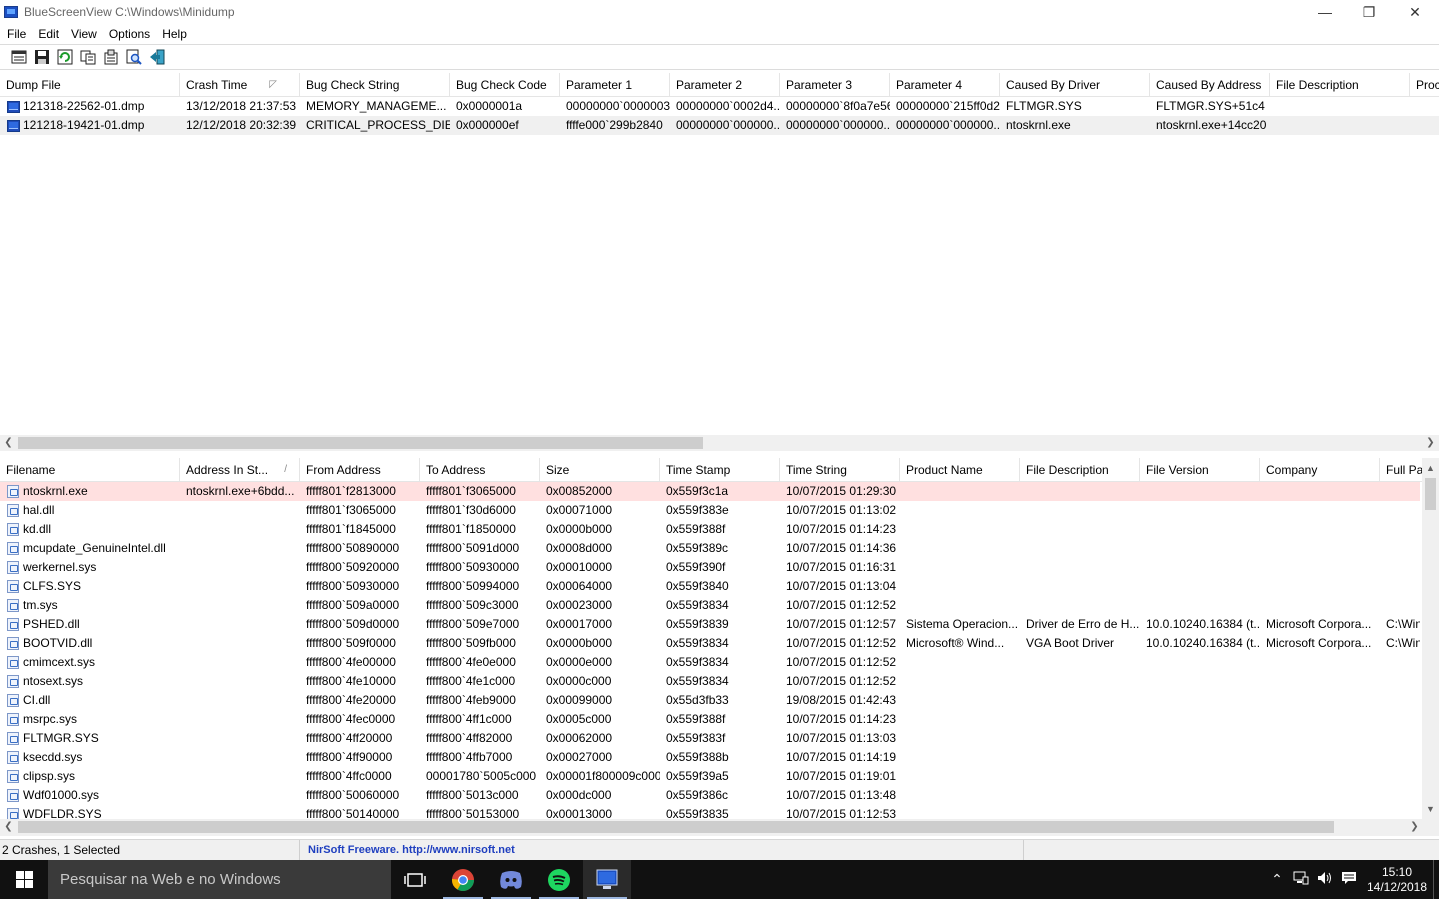 The image size is (1439, 899). Describe the element at coordinates (90, 470) in the screenshot. I see `column-header: Filename` at that location.